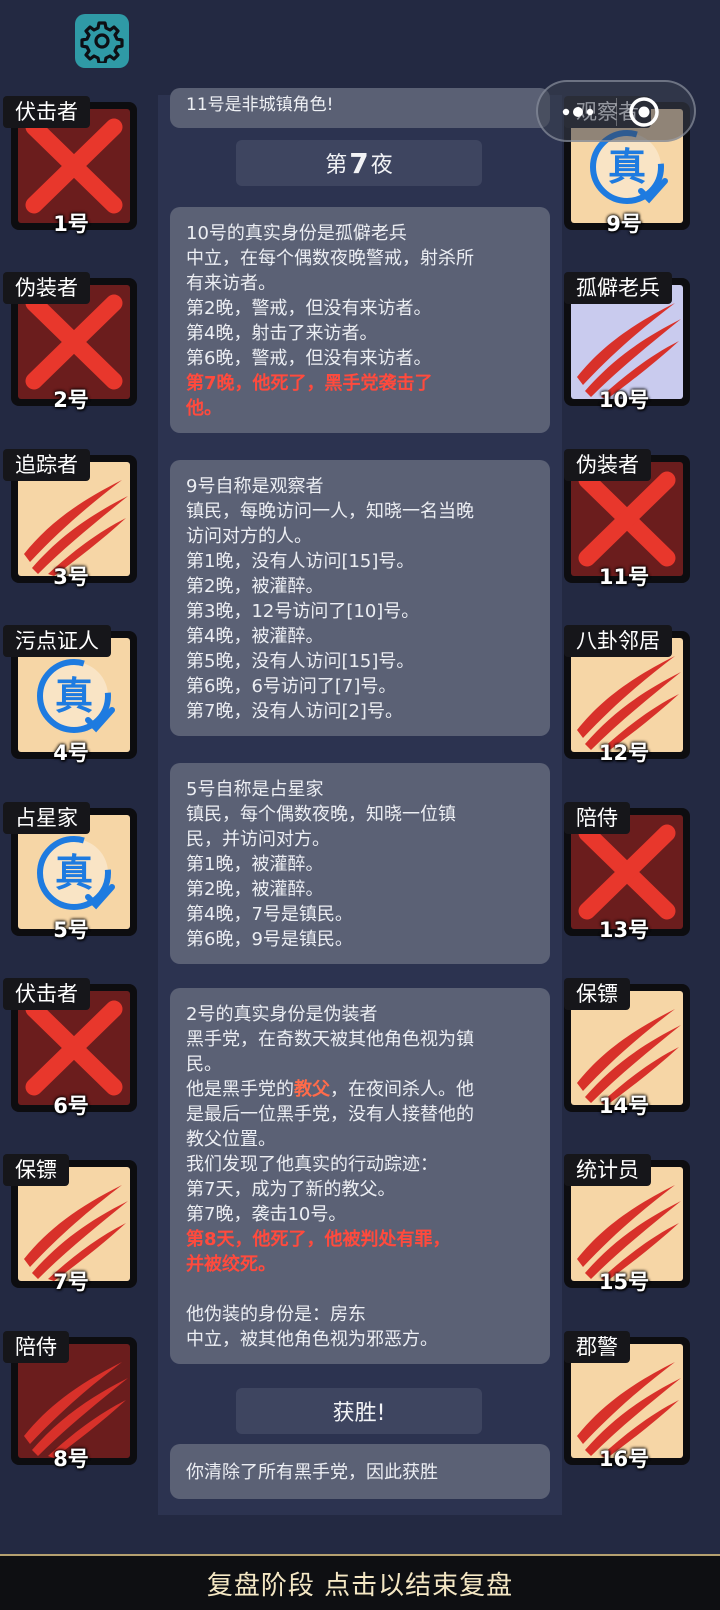 The image size is (720, 1610). Describe the element at coordinates (291, 686) in the screenshot. I see `msg-line: 第6晚，6号访问了[7]号。` at that location.